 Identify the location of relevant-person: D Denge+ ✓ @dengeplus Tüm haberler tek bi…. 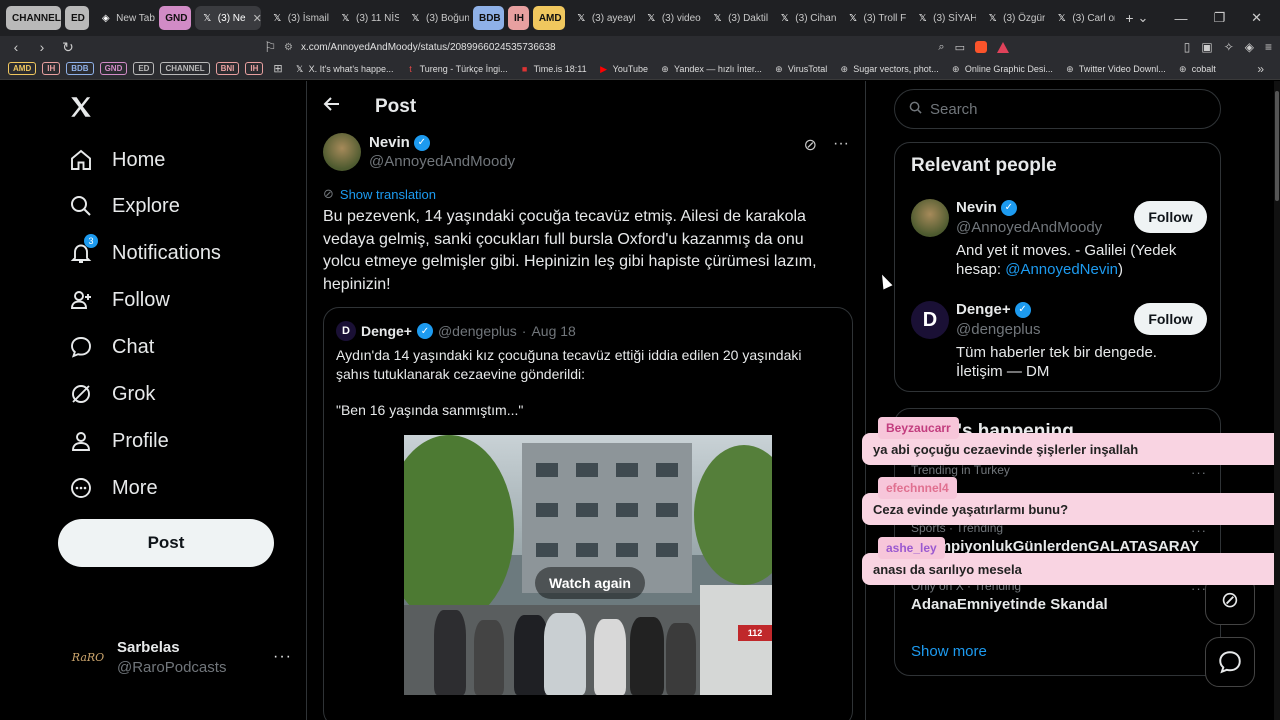
(1059, 341).